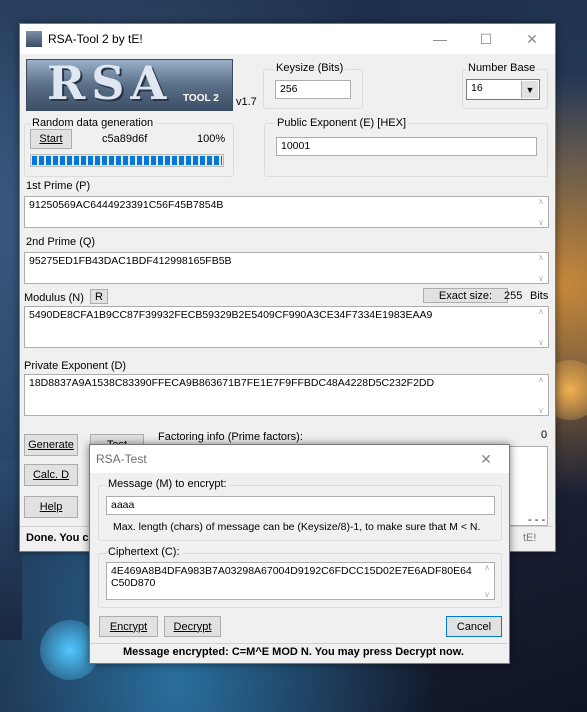 This screenshot has height=712, width=587. Describe the element at coordinates (93, 123) in the screenshot. I see `random-data-label: Random data generation` at that location.